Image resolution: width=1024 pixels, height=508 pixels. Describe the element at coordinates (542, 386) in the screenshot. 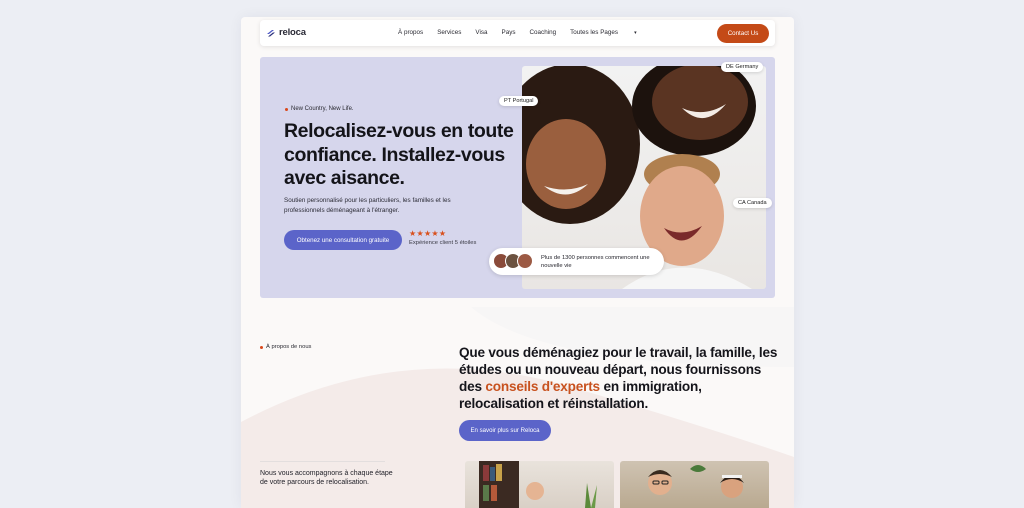

I see `about-statement-accent: conseils d'experts` at that location.